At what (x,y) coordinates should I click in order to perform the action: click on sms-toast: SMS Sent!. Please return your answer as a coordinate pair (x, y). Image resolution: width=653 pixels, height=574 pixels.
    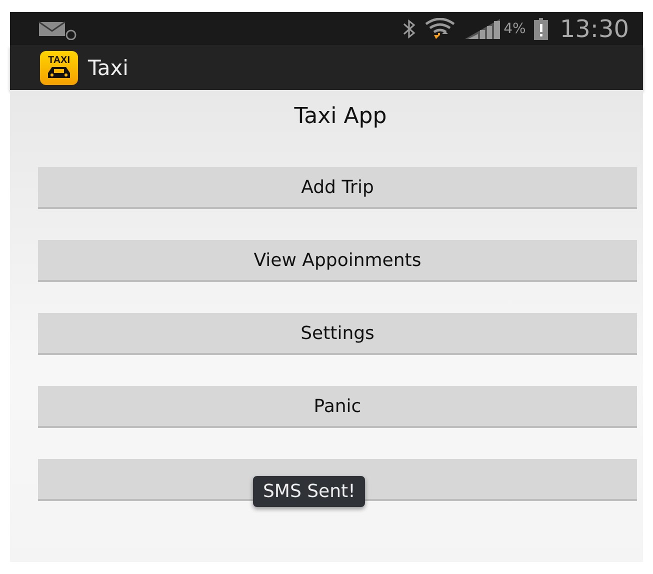
    Looking at the image, I should click on (309, 491).